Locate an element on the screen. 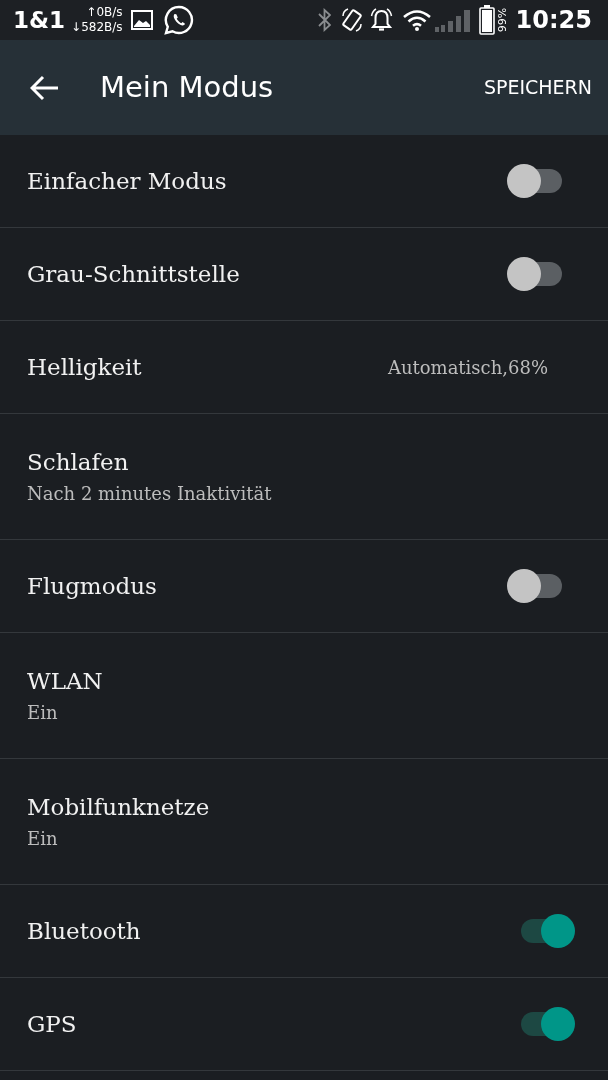 The image size is (608, 1080). image-icon is located at coordinates (141, 20).